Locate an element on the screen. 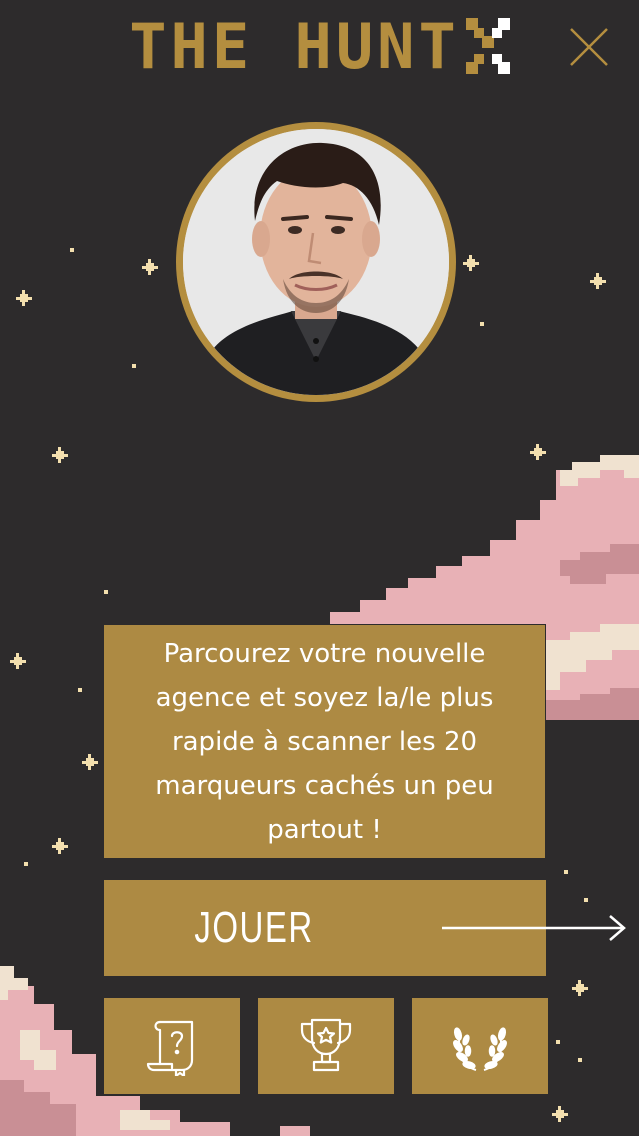  logo-text: THE HUNT is located at coordinates (294, 46).